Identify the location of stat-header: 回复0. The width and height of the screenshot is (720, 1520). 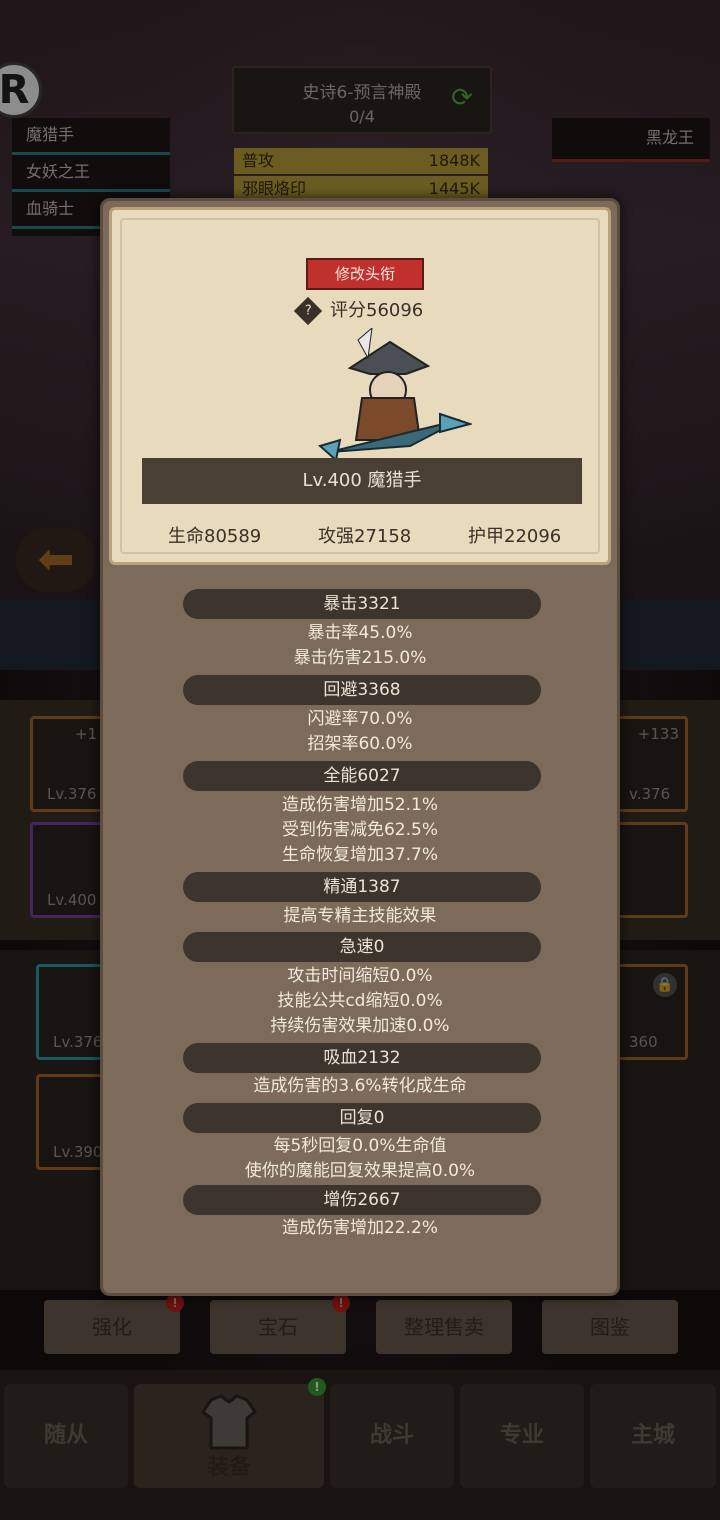
(362, 1118).